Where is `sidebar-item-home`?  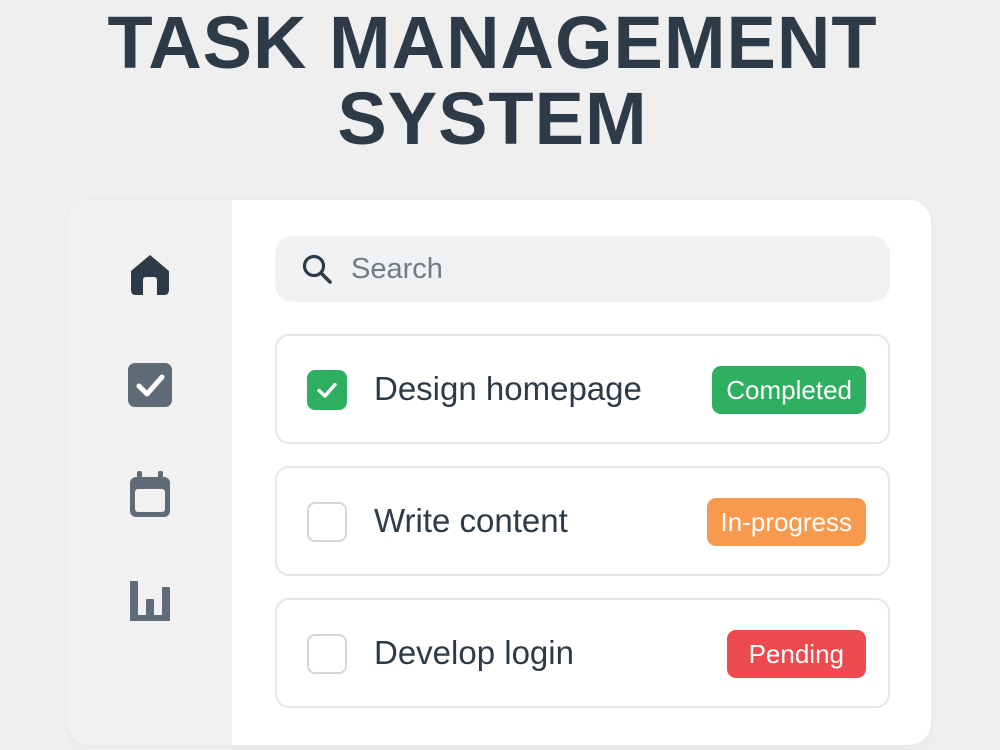
sidebar-item-home is located at coordinates (150, 274).